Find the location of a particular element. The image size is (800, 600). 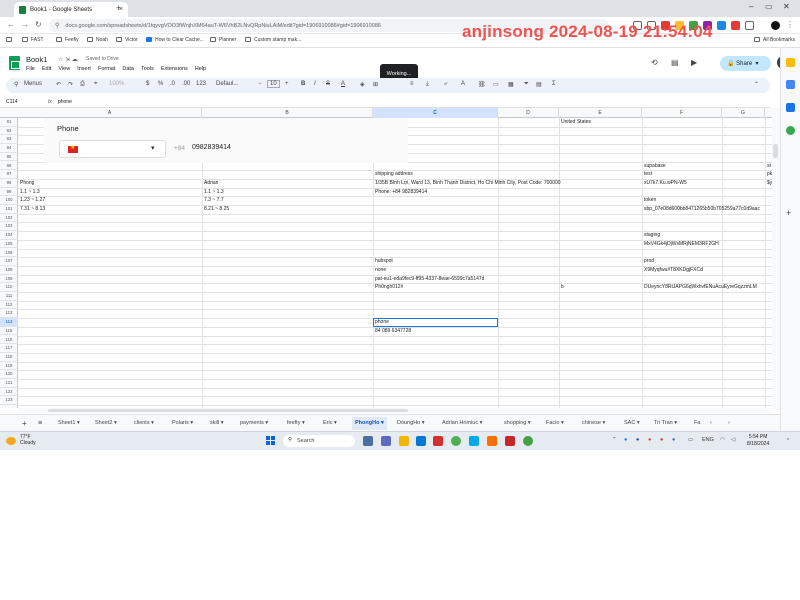

column-header-d: D is located at coordinates (528, 113).